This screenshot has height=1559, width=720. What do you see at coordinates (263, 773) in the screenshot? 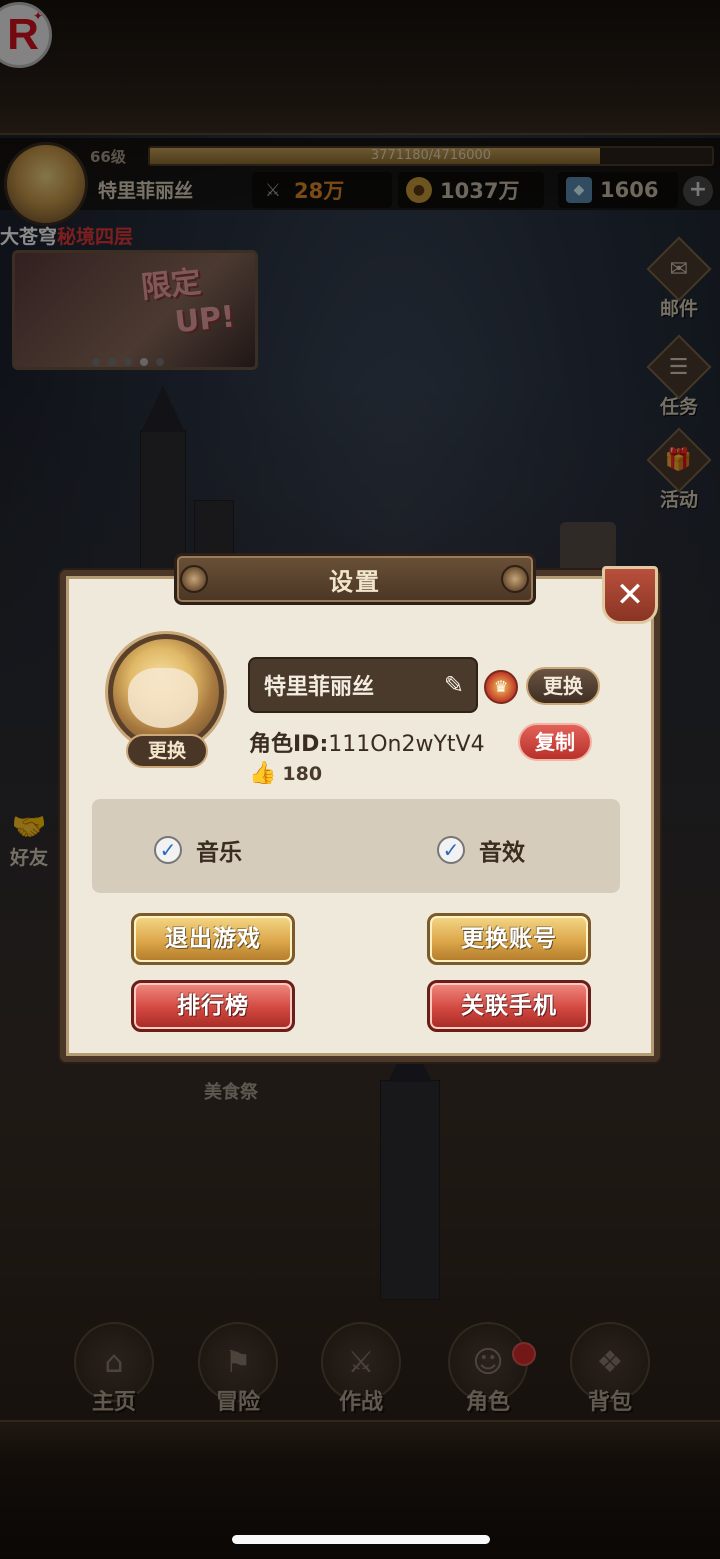
I see `thumbs-up-icon: 👍` at bounding box center [263, 773].